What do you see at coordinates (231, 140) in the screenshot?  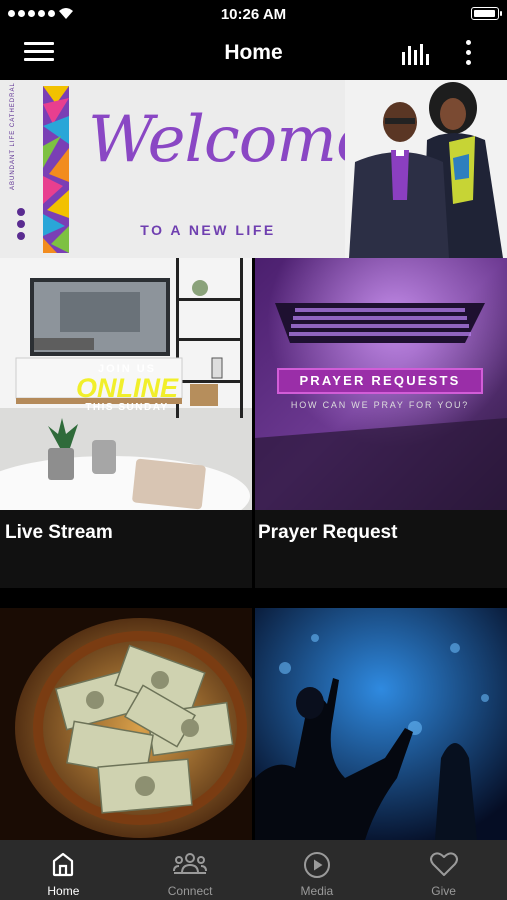 I see `welcome-heading: Welcome` at bounding box center [231, 140].